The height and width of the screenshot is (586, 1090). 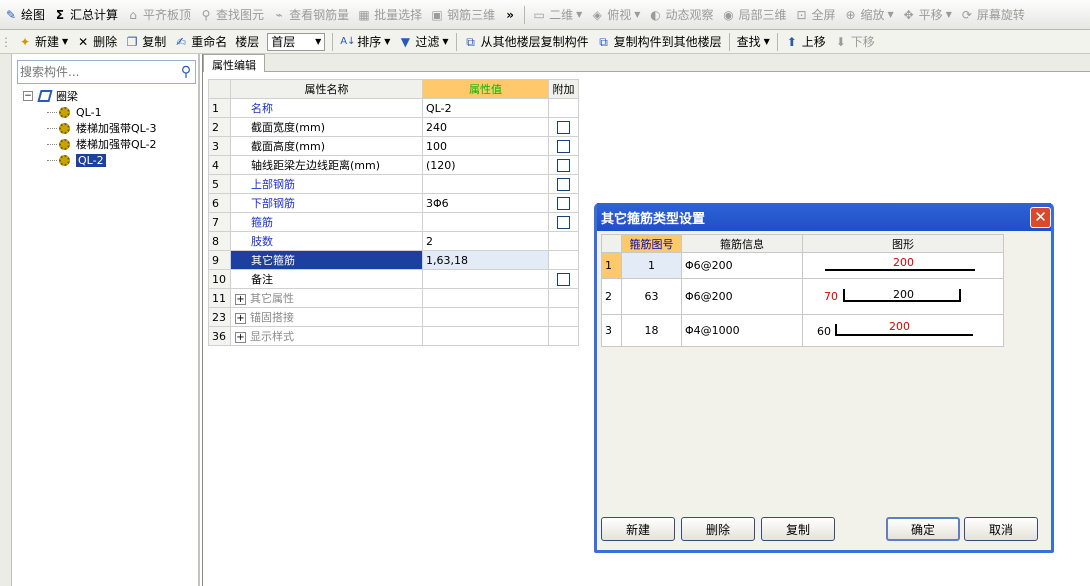 I want to click on copy-from-floor-button: ⧉ 从其他楼层复制构件, so click(x=526, y=42).